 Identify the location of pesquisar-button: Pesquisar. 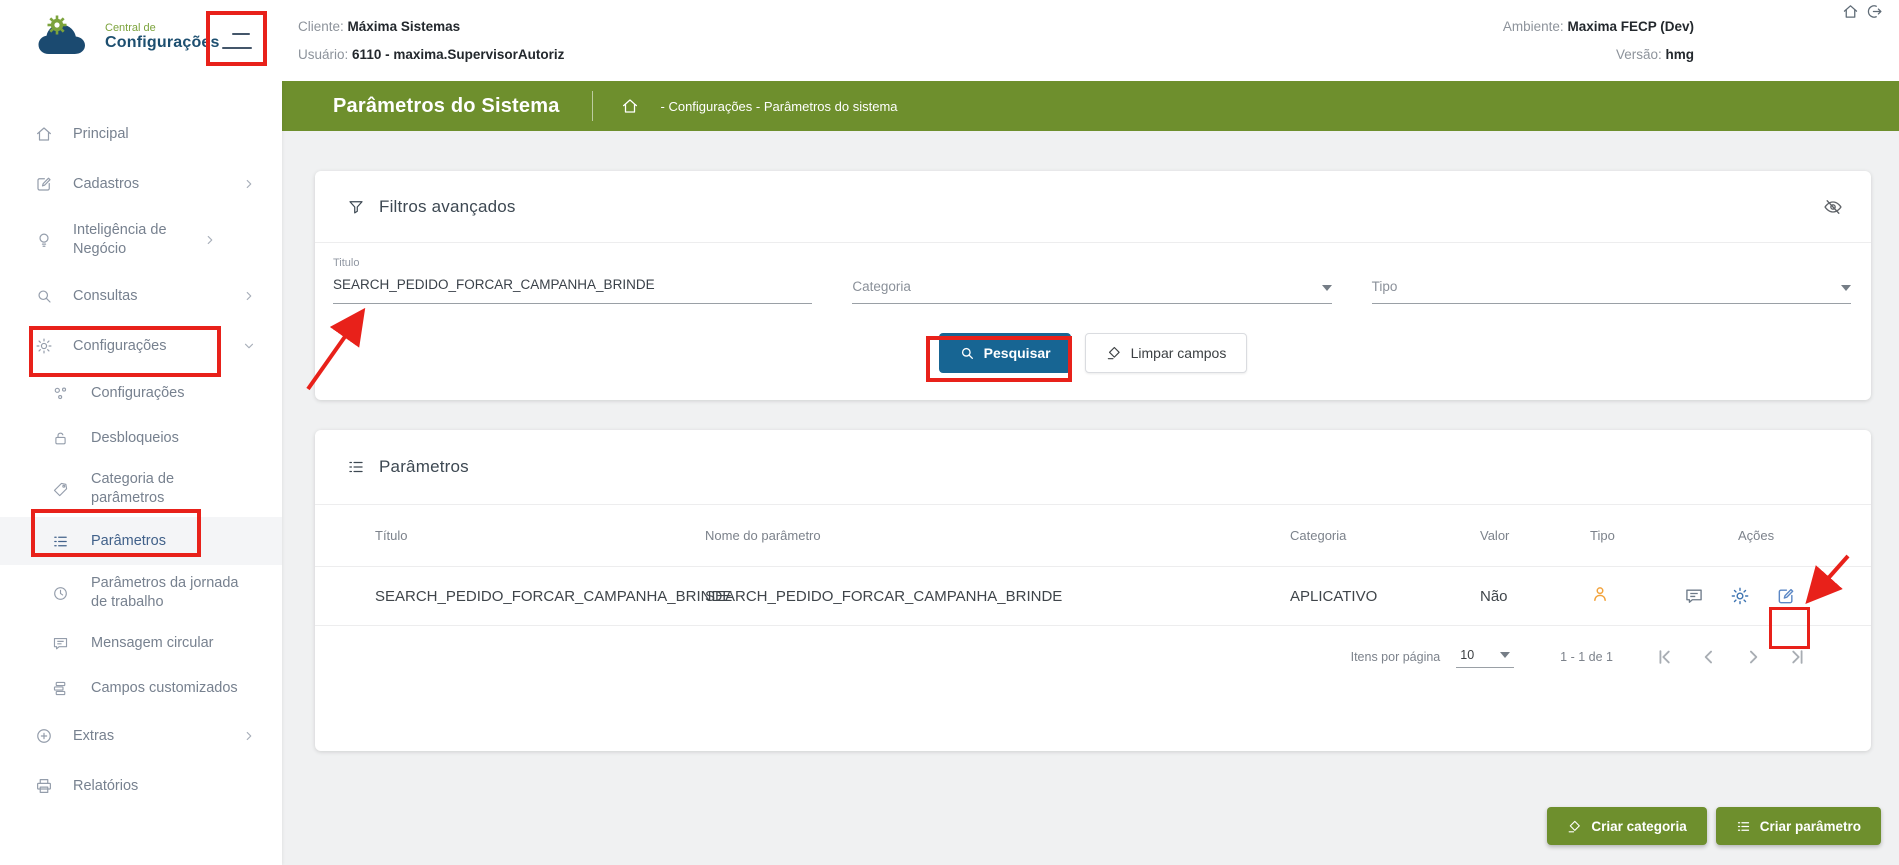
(1004, 353).